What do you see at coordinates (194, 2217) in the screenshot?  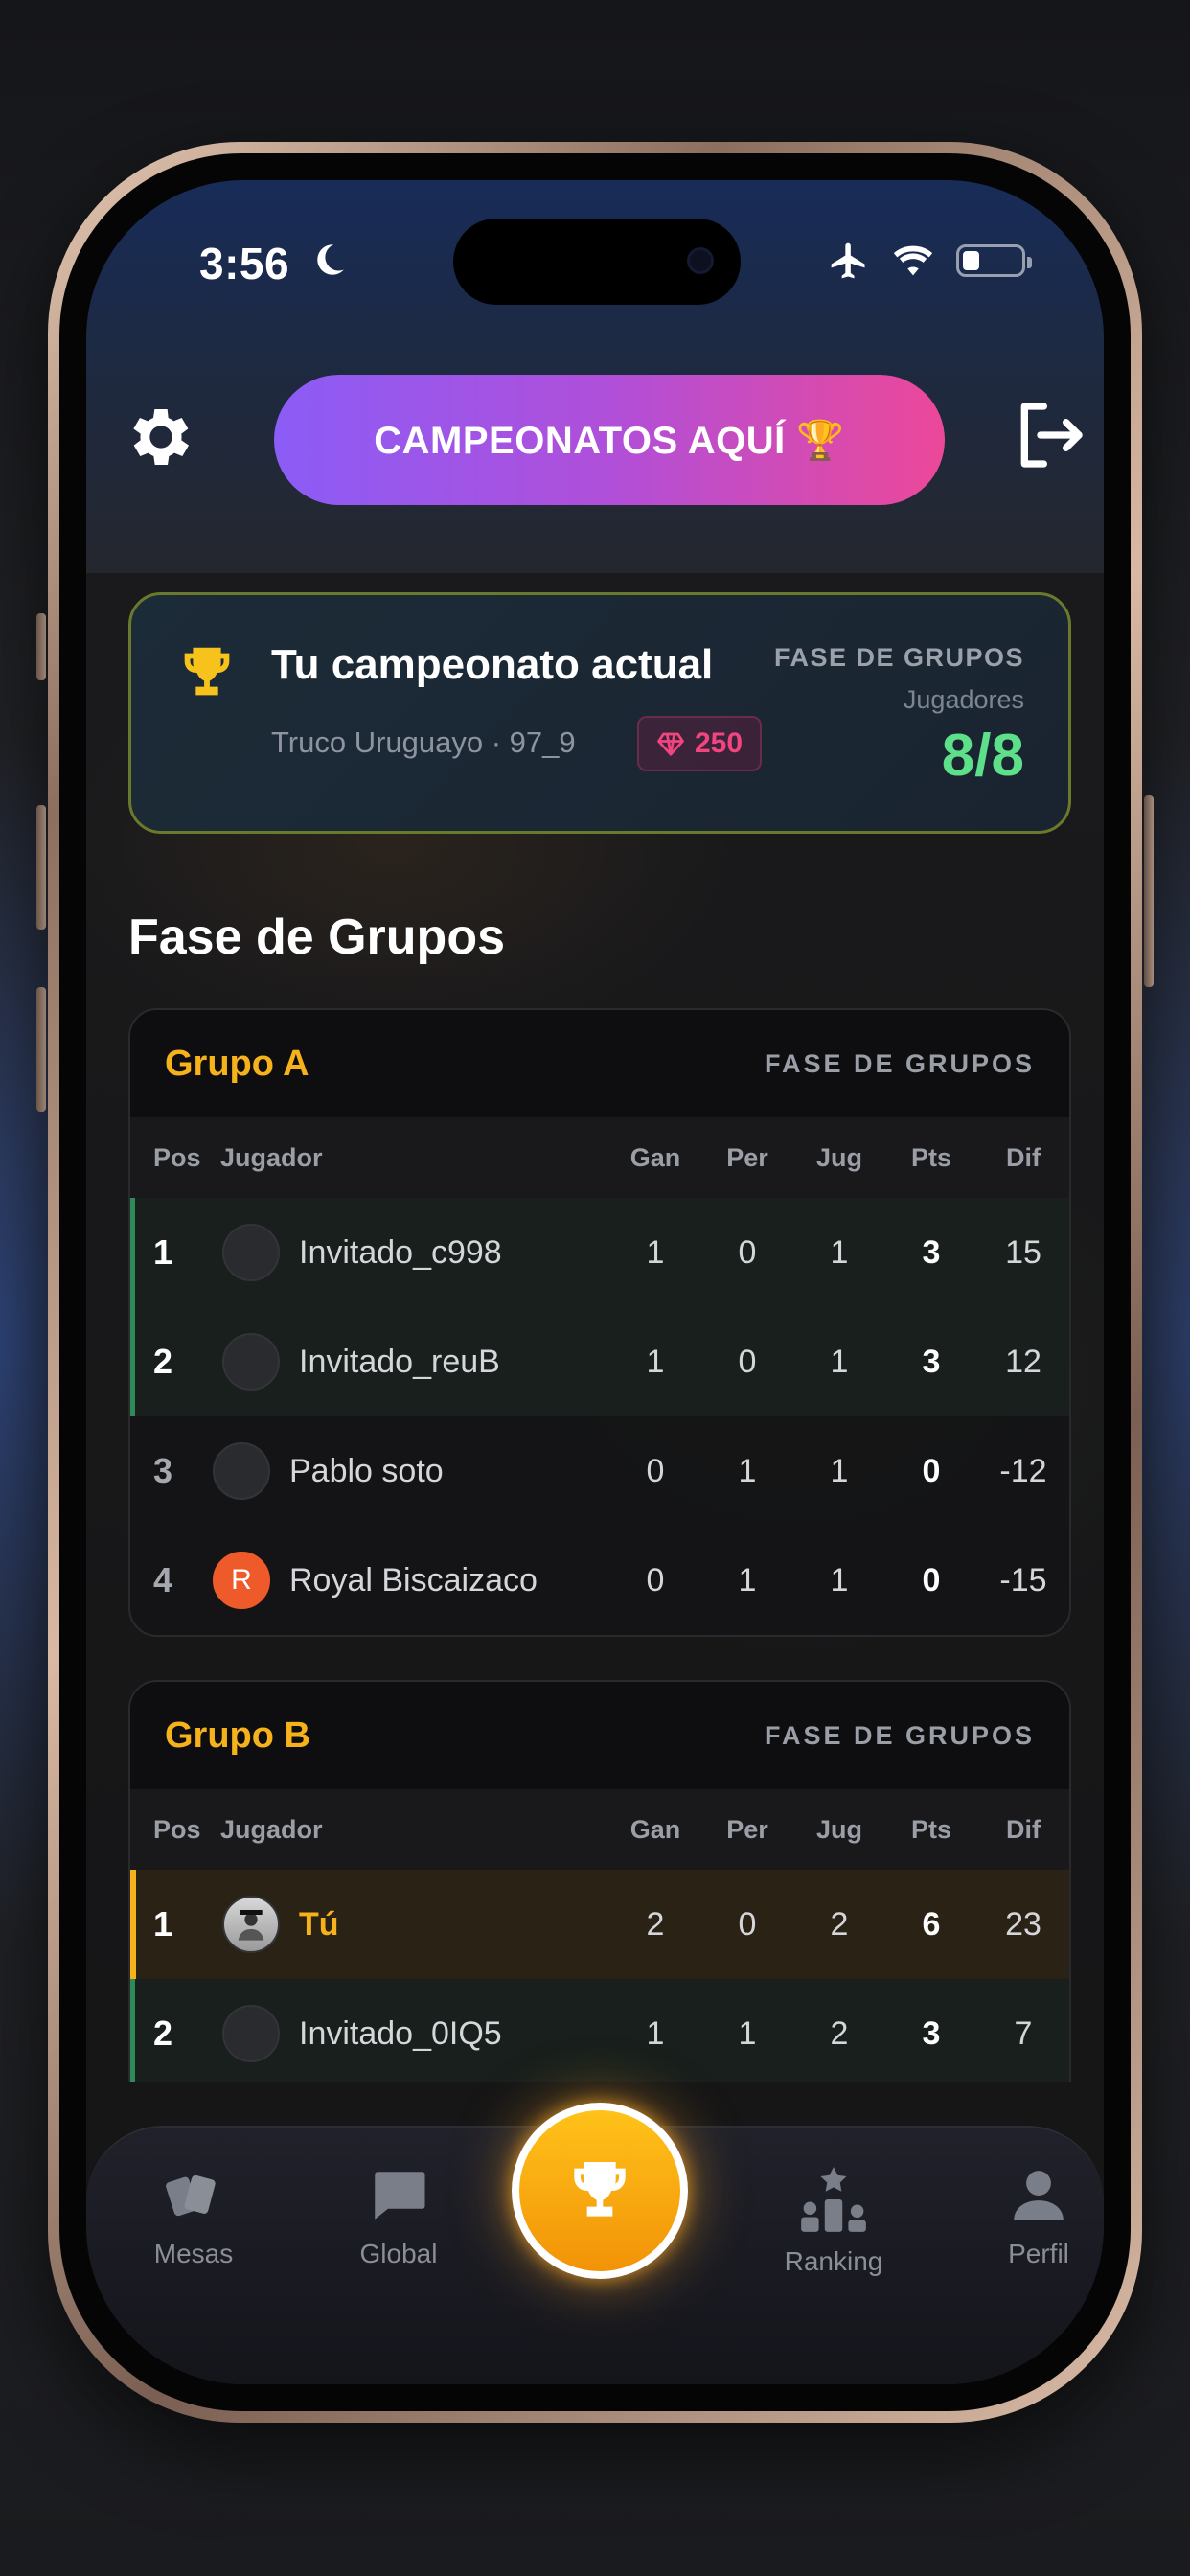 I see `nav-mesas: Mesas` at bounding box center [194, 2217].